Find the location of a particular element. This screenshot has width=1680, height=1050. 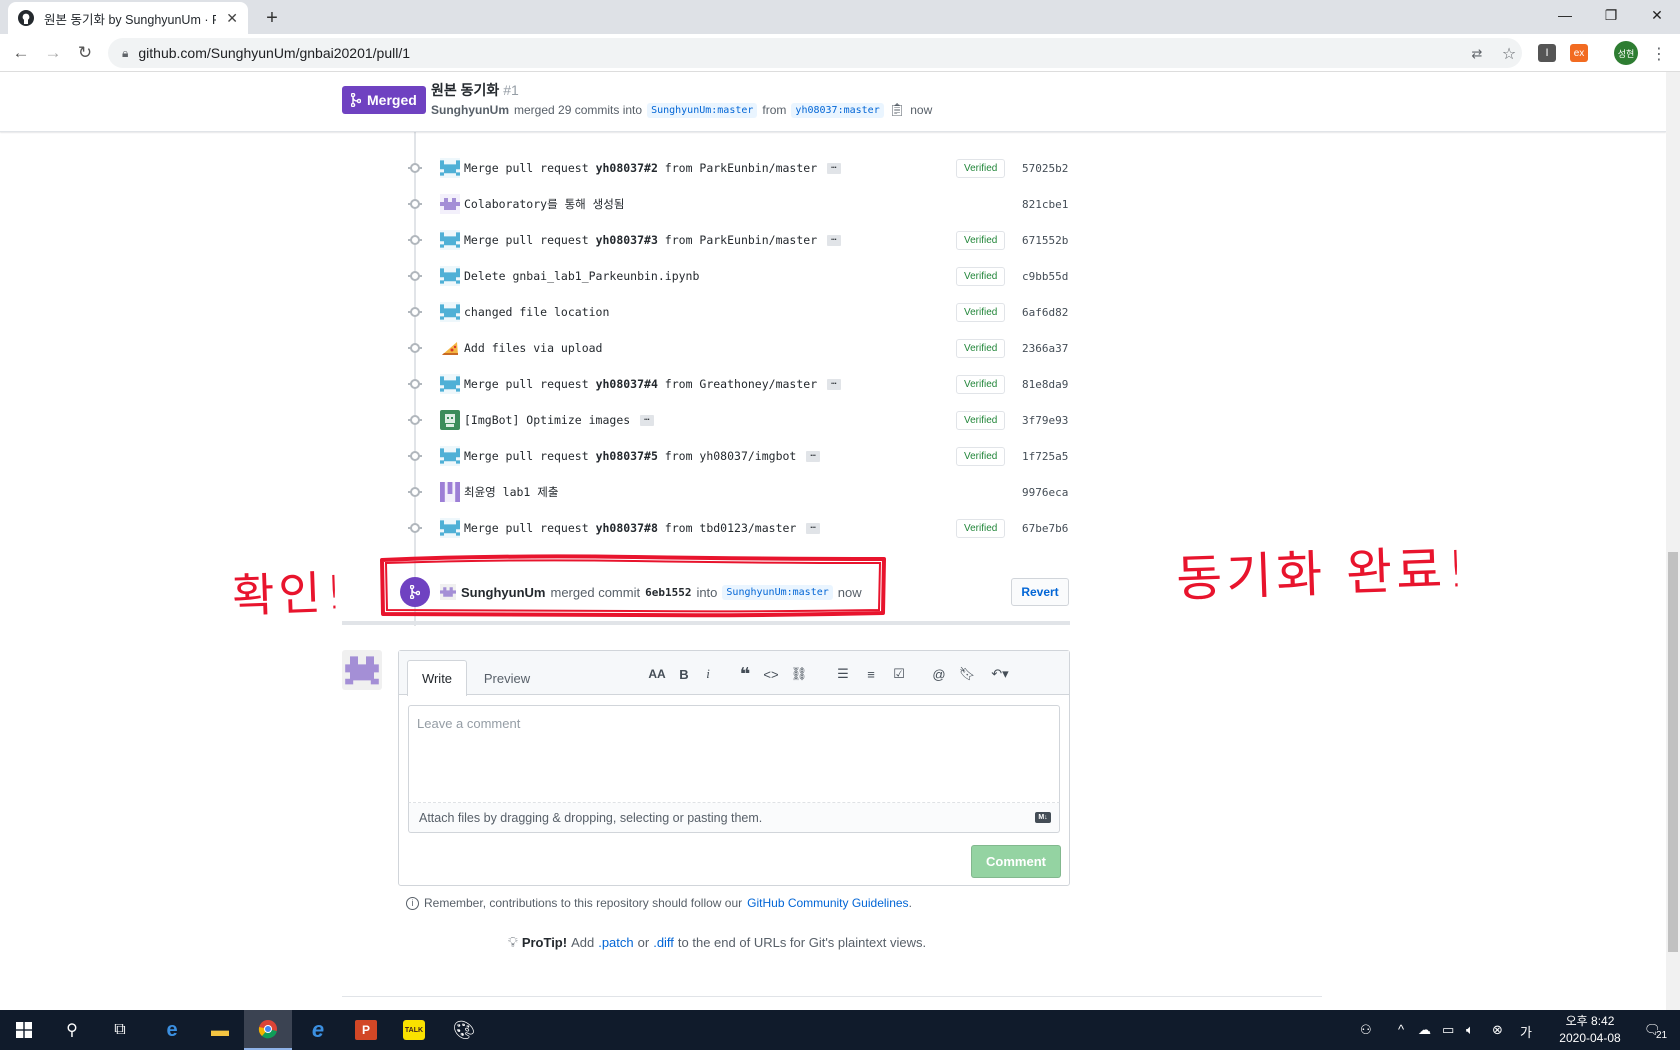

bold-icon: B is located at coordinates (684, 674).